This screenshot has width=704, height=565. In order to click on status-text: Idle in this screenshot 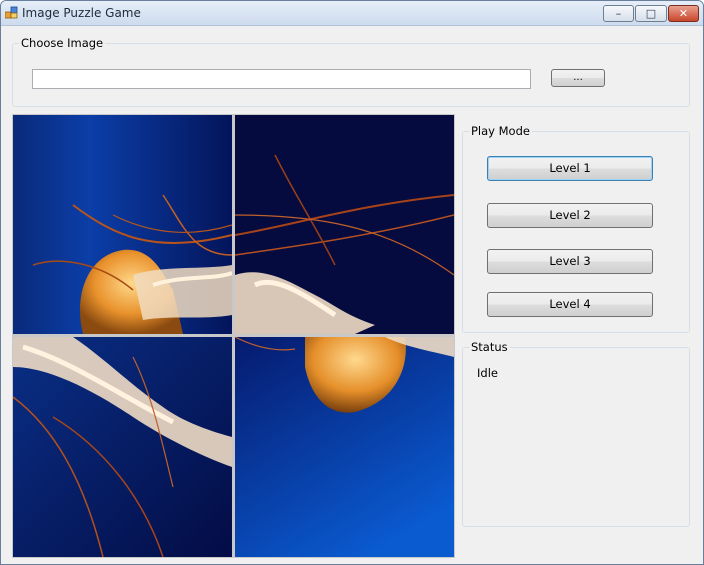, I will do `click(487, 373)`.